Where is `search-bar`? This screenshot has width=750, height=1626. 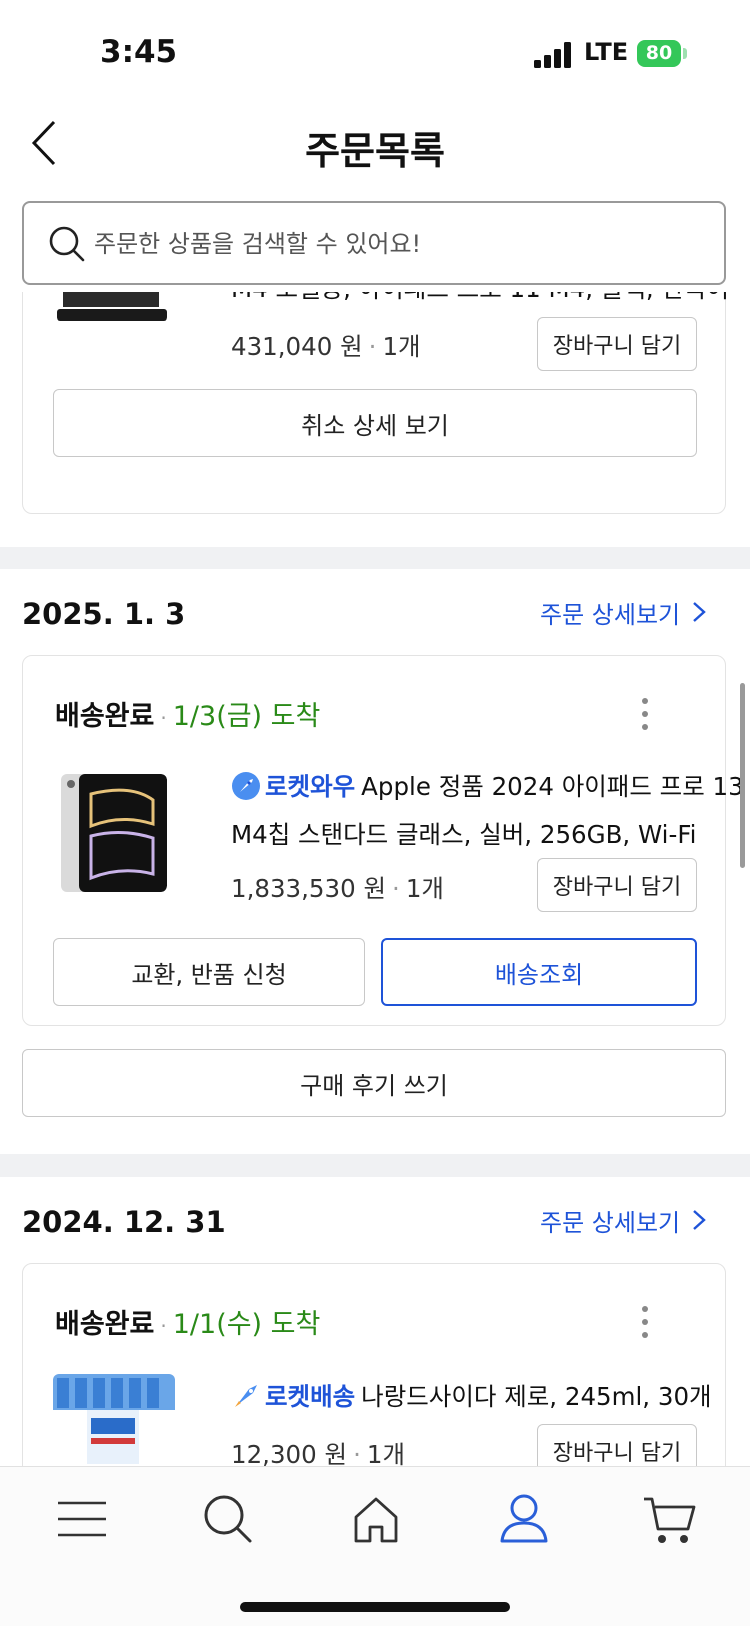 search-bar is located at coordinates (374, 243).